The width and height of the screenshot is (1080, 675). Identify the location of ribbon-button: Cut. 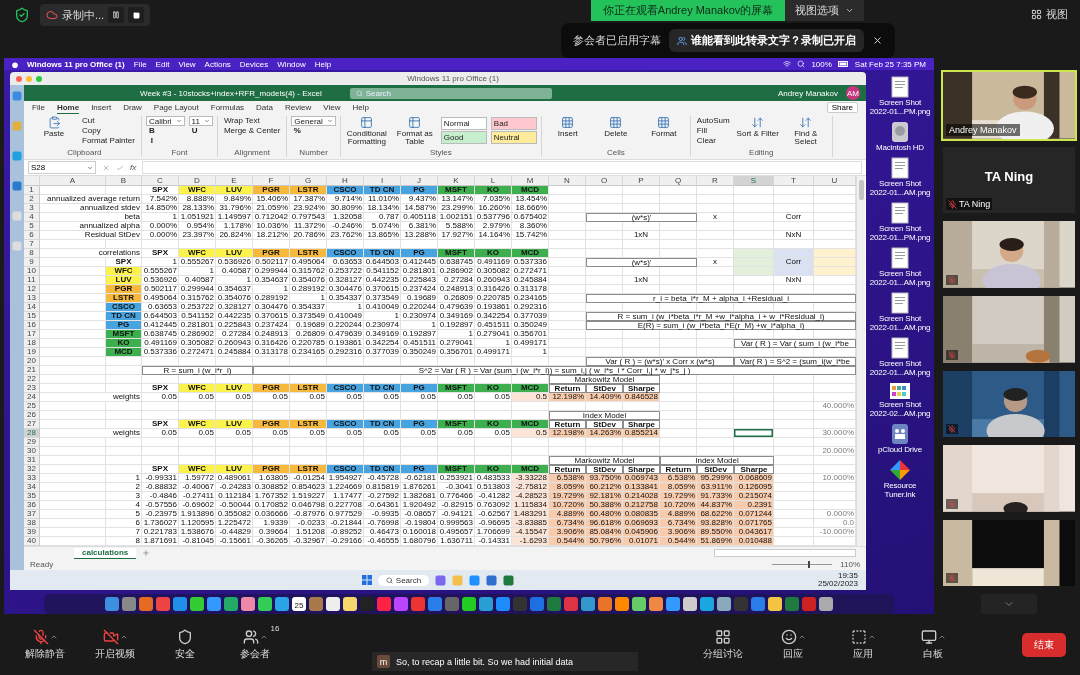
(108, 121).